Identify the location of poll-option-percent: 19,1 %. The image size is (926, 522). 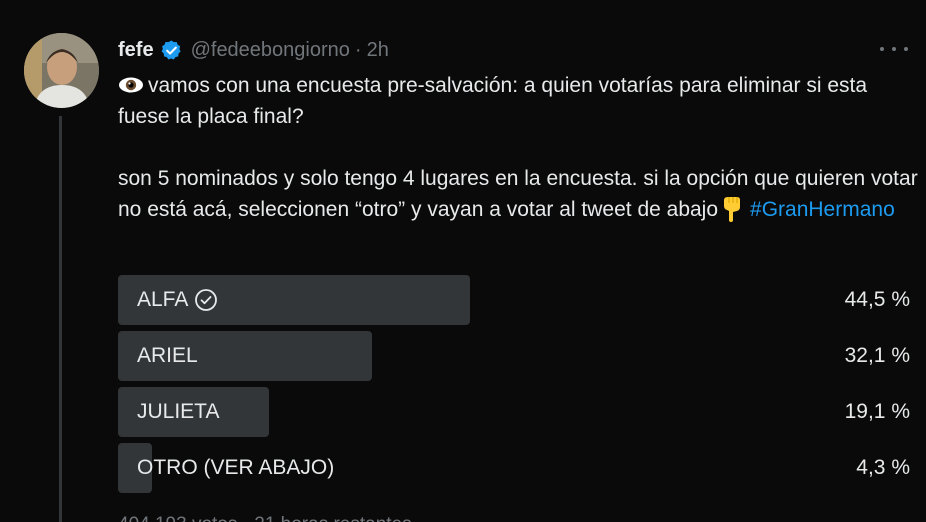
(877, 411).